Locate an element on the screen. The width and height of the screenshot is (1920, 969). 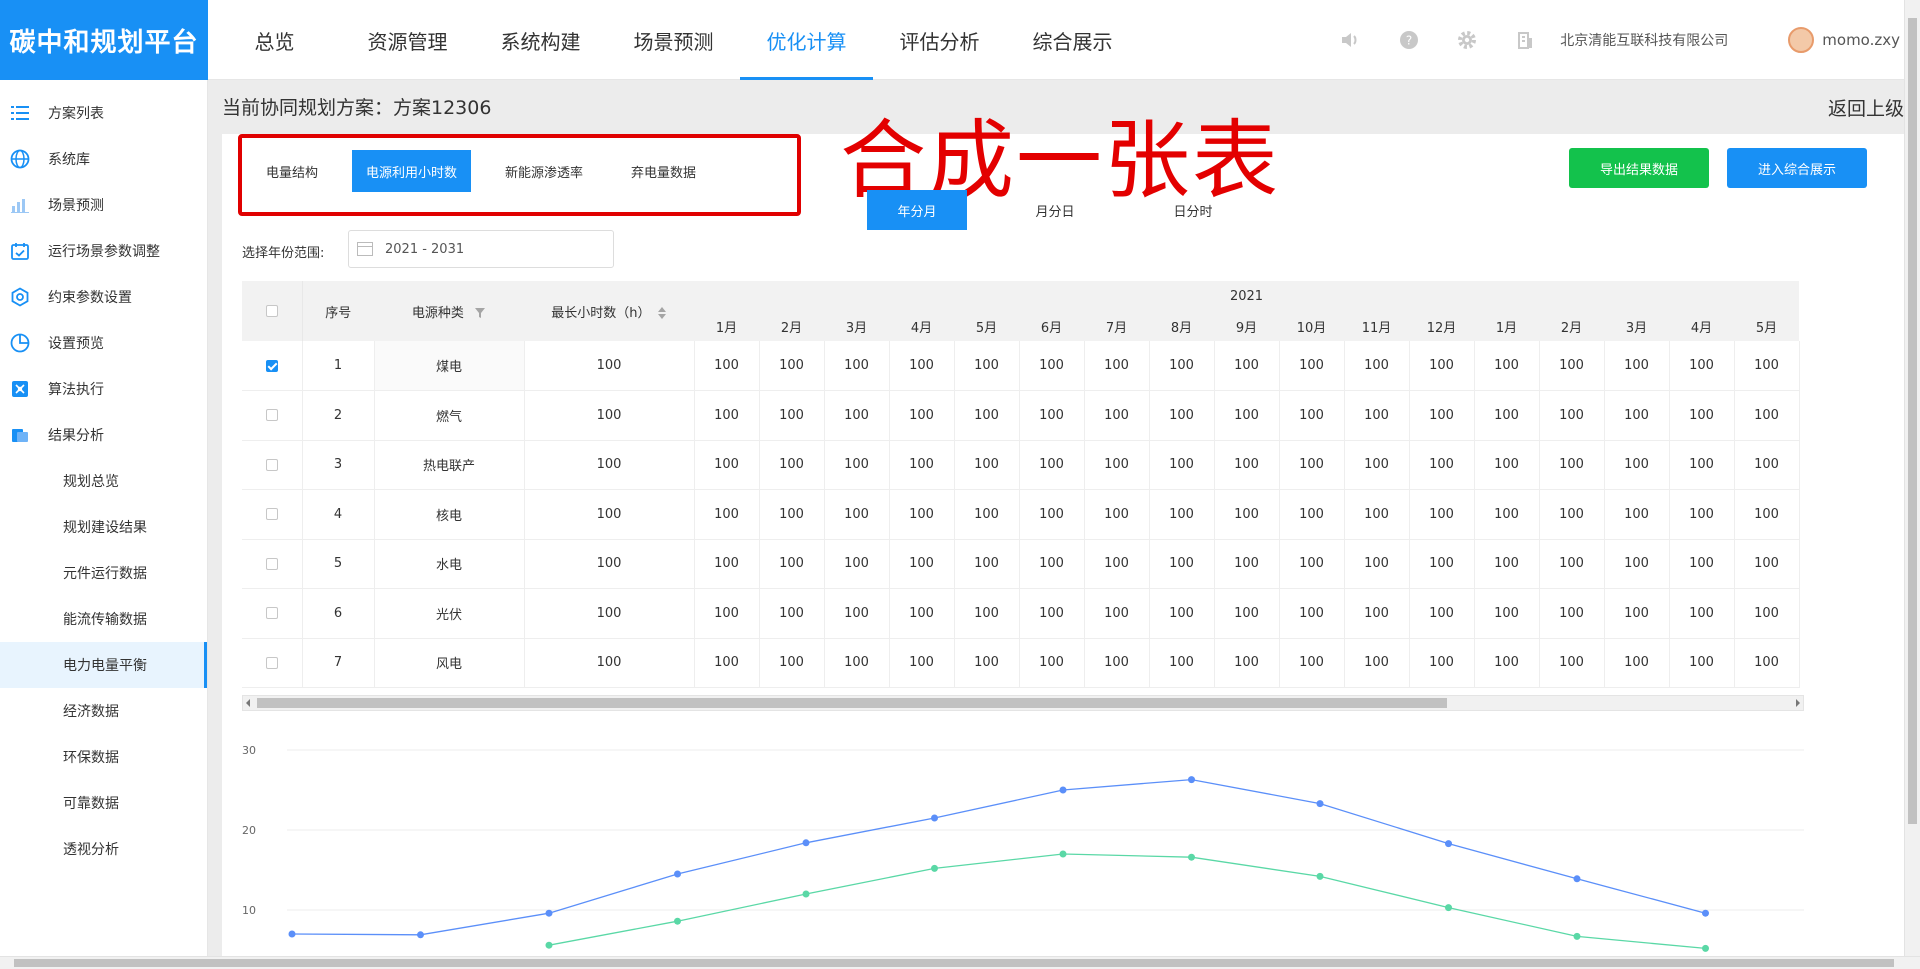
tab-renewable-penetration: 新能源渗透率 is located at coordinates (544, 171).